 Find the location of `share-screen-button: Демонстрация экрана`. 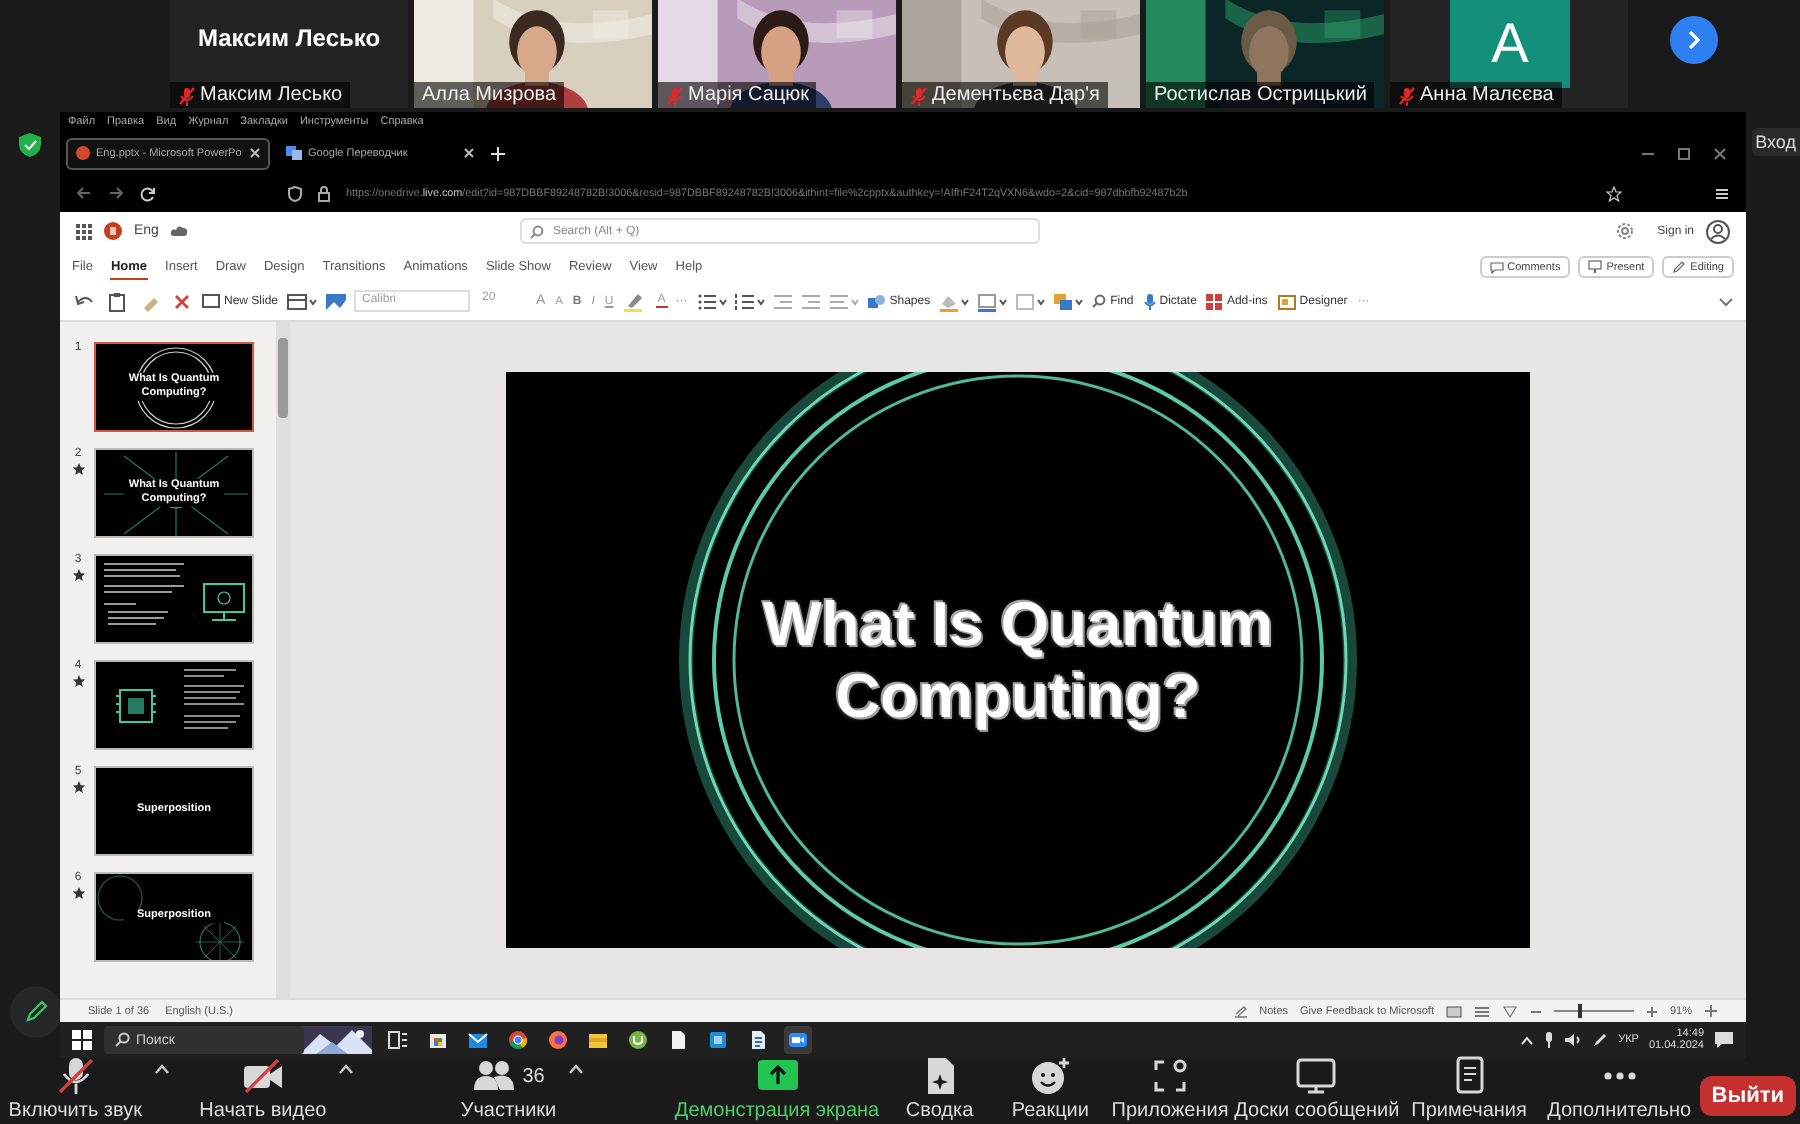

share-screen-button: Демонстрация экрана is located at coordinates (777, 1089).